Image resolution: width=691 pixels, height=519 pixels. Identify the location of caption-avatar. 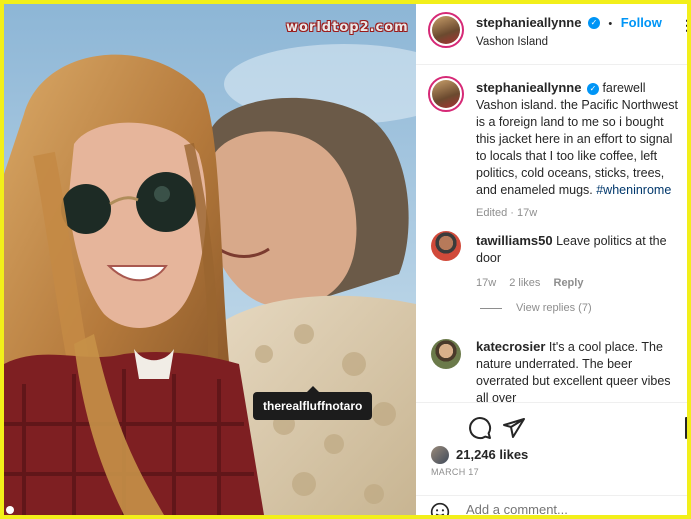
(446, 94).